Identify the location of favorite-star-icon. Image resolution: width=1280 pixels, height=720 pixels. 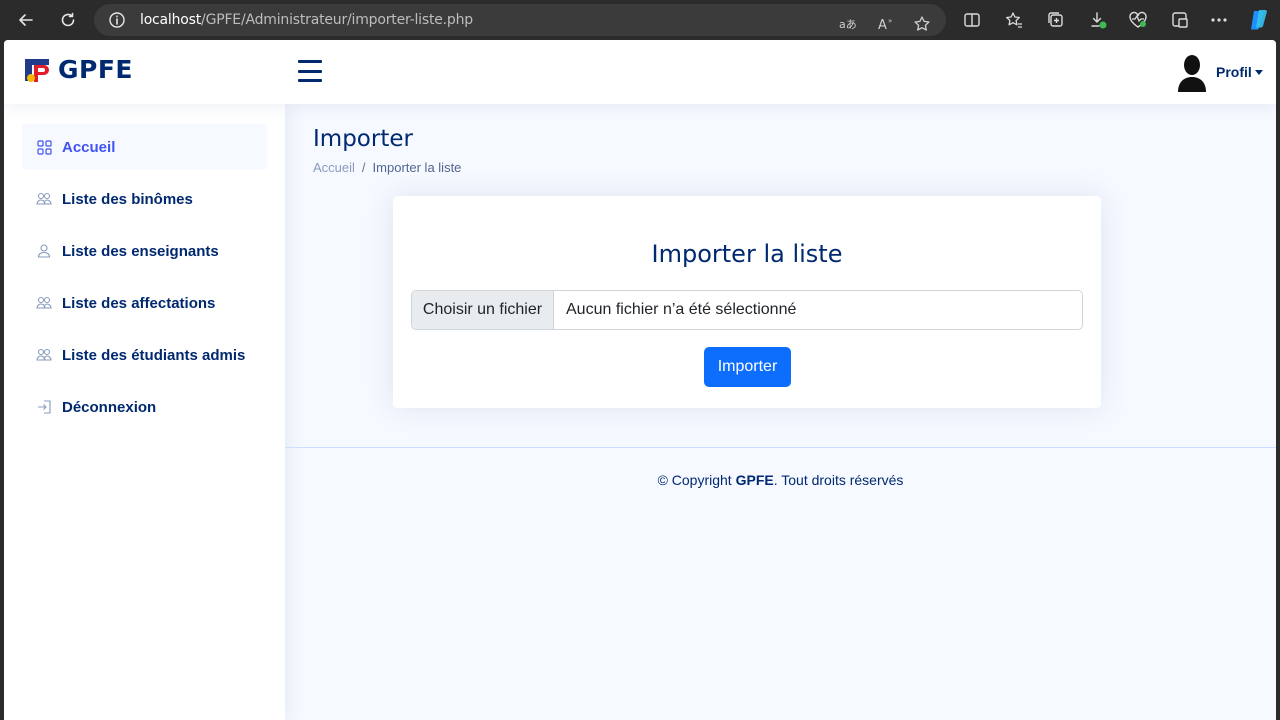
(922, 24).